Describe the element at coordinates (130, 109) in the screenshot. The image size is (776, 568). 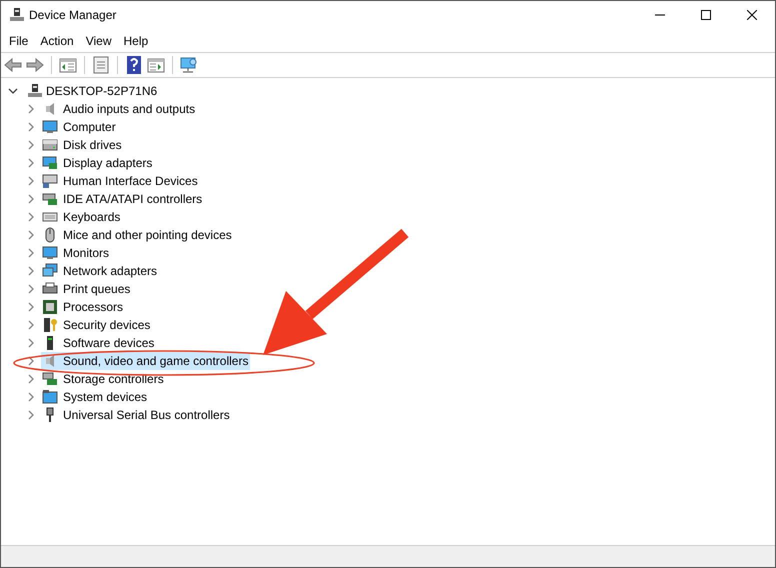
I see `tree-item: Audio inputs and outputs` at that location.